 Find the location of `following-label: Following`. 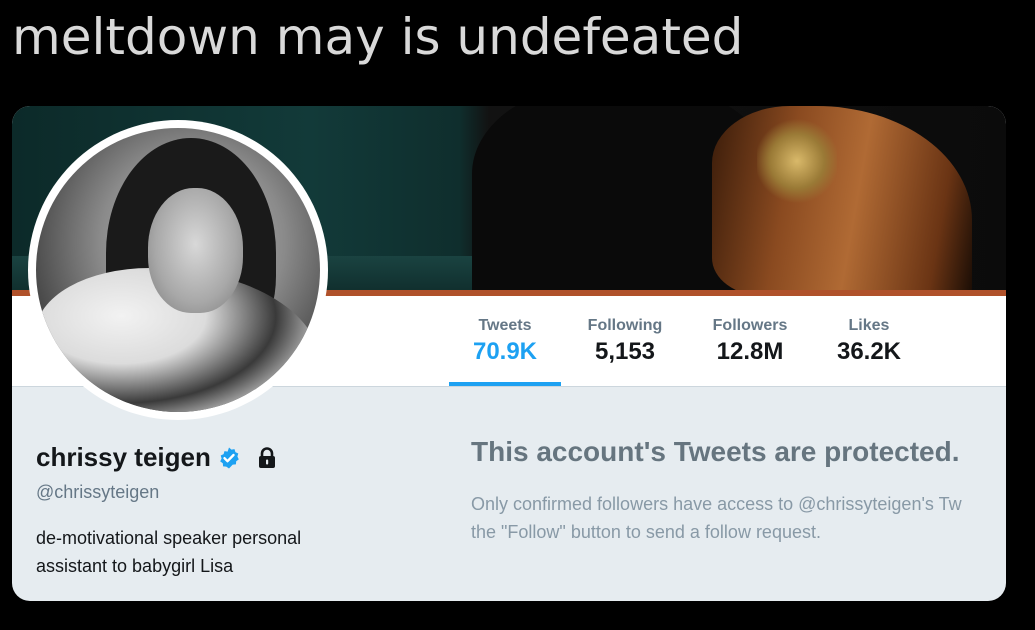

following-label: Following is located at coordinates (625, 325).